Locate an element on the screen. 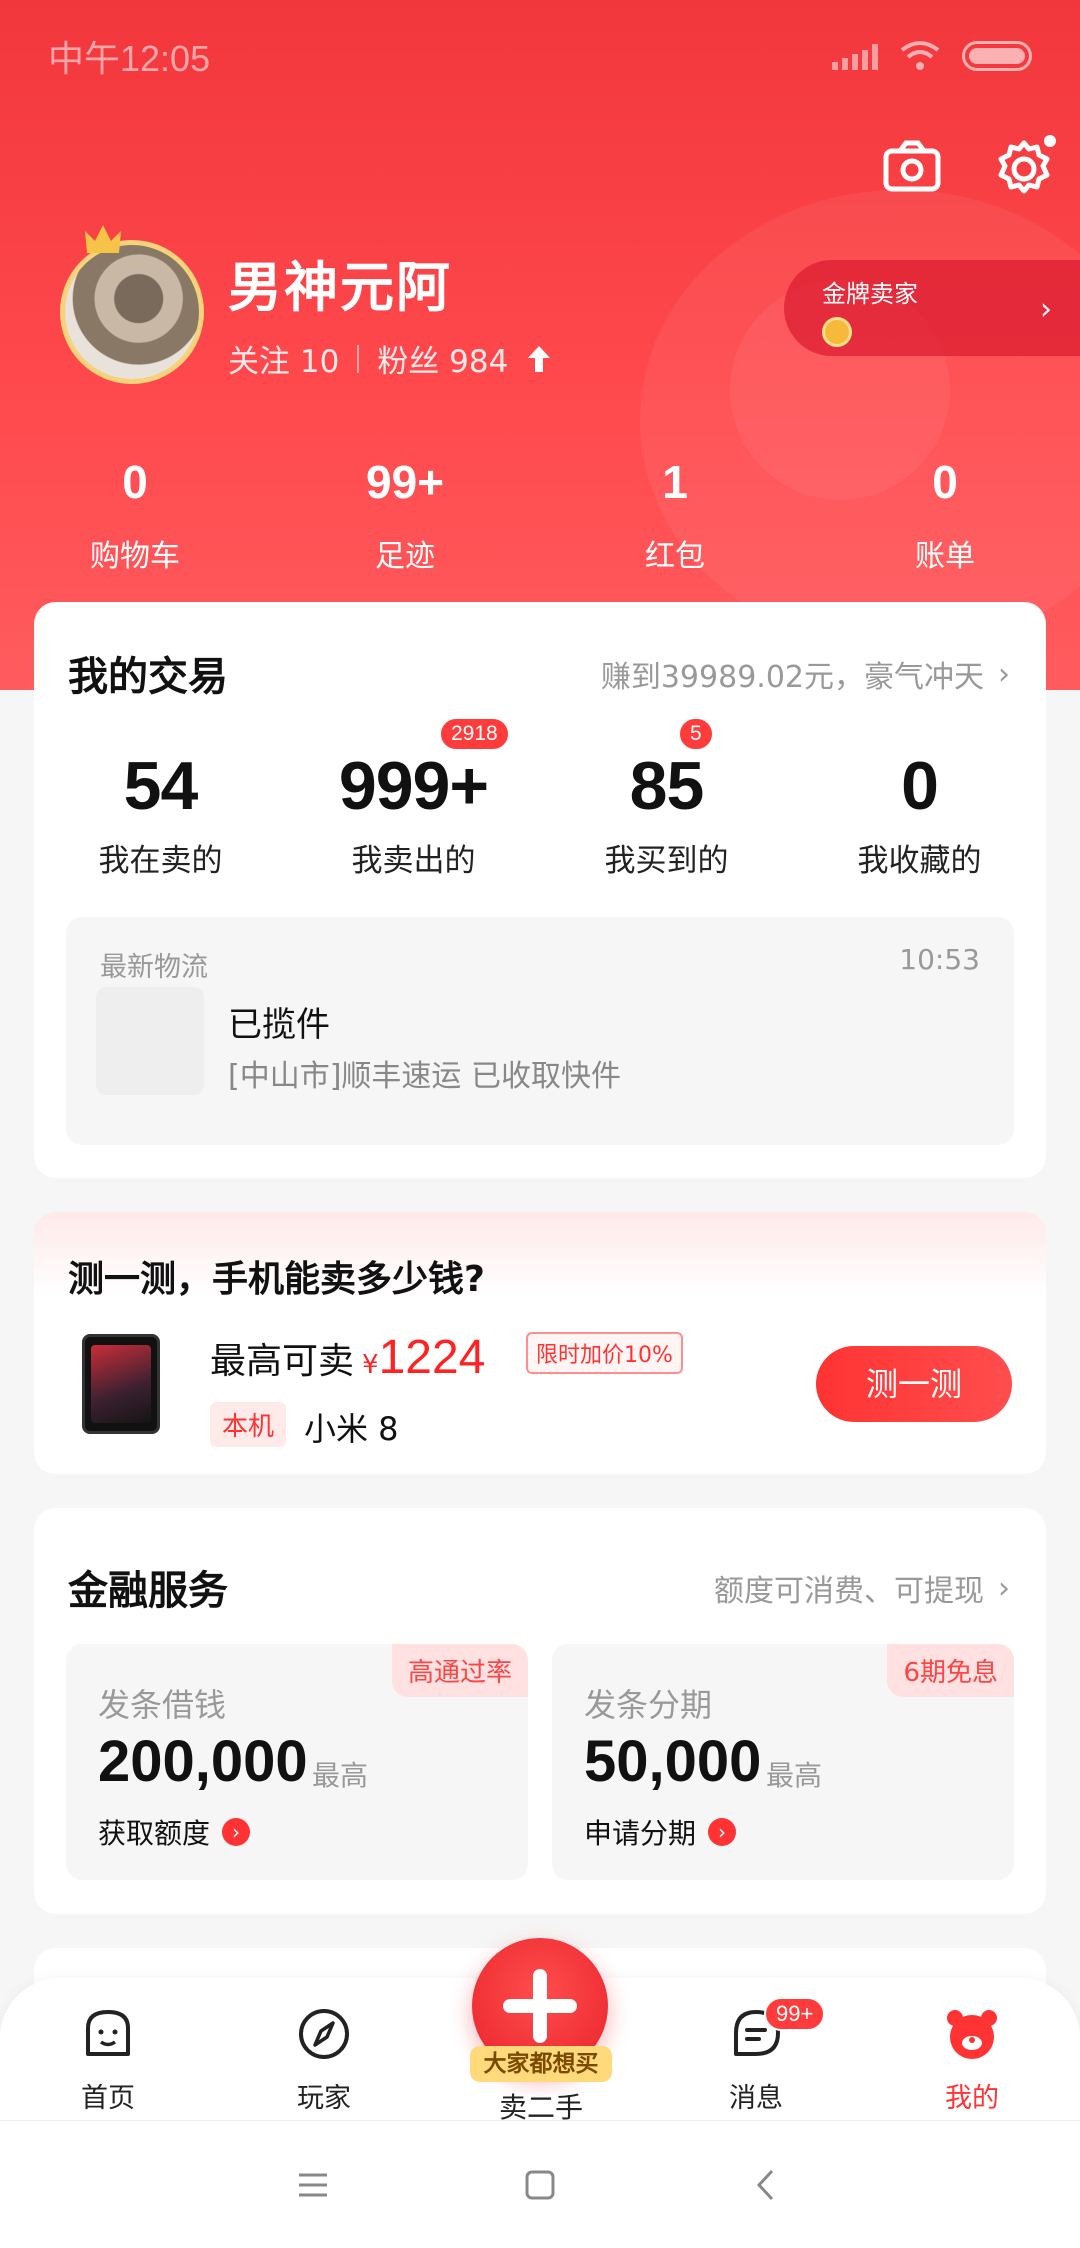  sold-count-badge: 2918 is located at coordinates (474, 734).